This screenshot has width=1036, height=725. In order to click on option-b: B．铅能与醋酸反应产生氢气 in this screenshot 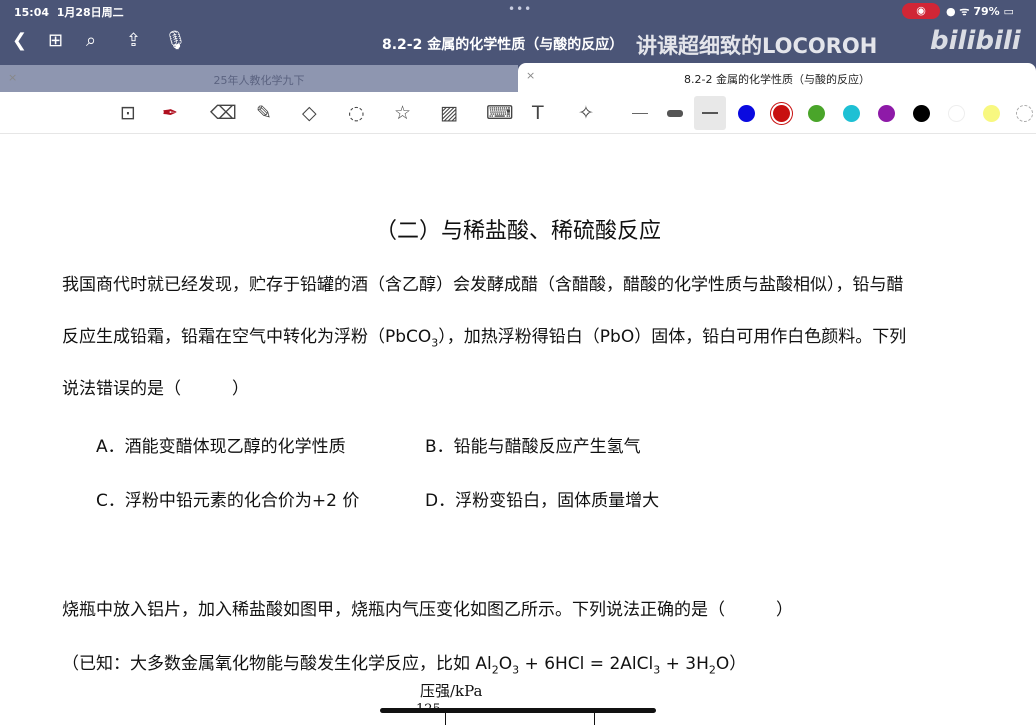, I will do `click(533, 447)`.